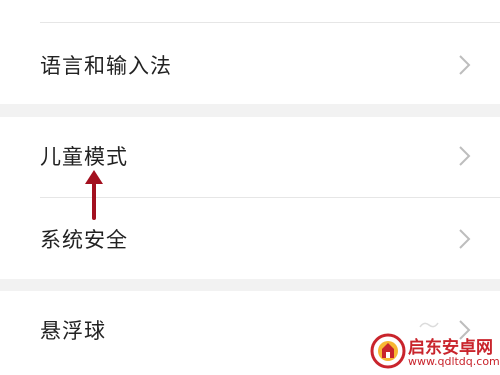 Image resolution: width=500 pixels, height=375 pixels. What do you see at coordinates (84, 157) in the screenshot?
I see `settings-item-label: 儿童模式` at bounding box center [84, 157].